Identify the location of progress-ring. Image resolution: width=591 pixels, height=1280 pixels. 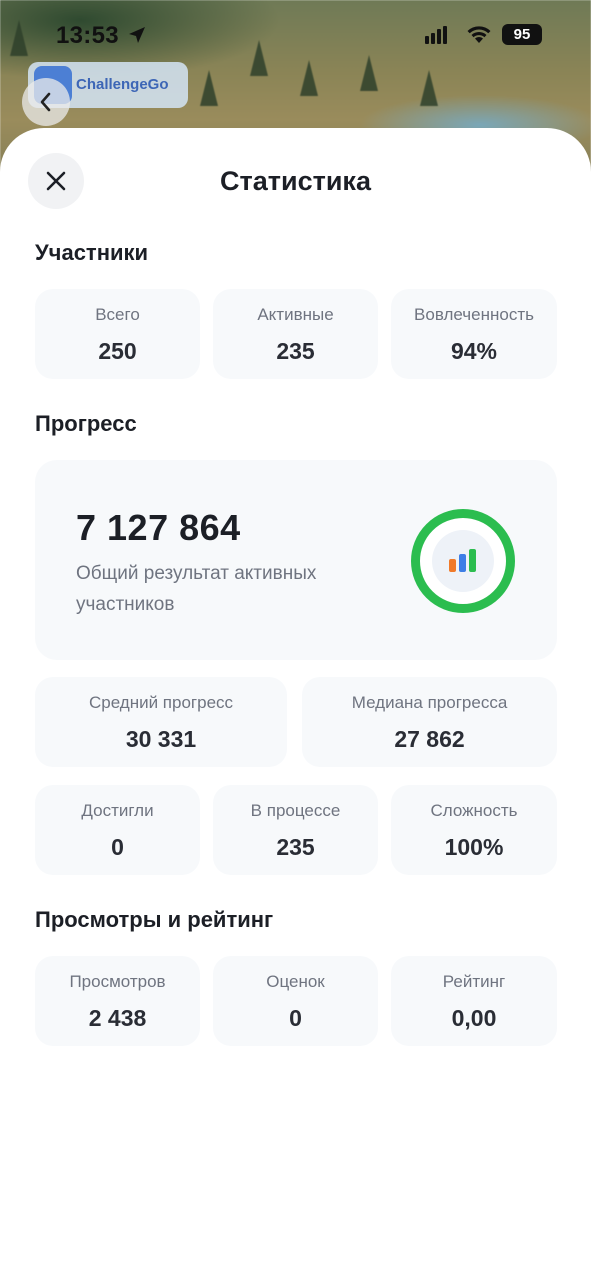
(463, 561).